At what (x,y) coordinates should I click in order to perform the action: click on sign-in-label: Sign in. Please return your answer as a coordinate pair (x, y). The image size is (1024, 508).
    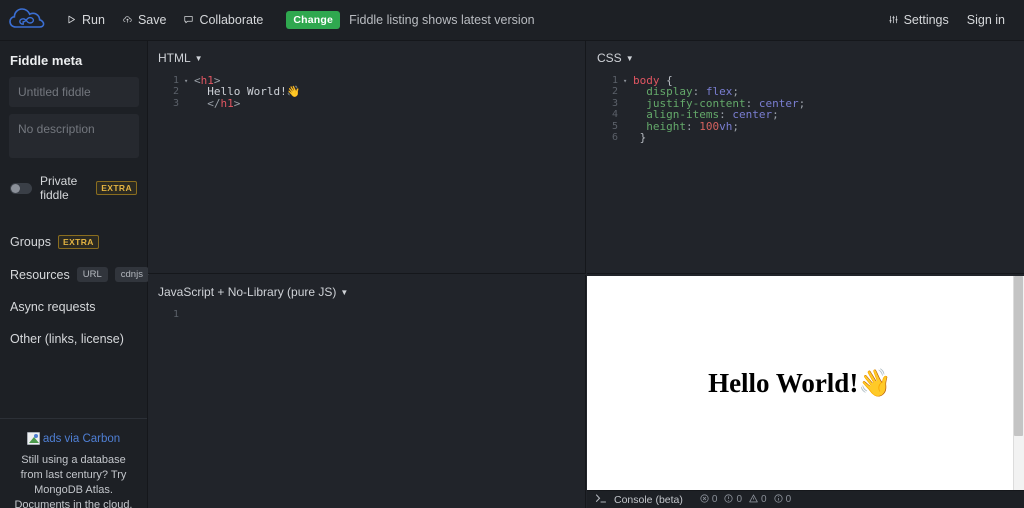
    Looking at the image, I should click on (985, 20).